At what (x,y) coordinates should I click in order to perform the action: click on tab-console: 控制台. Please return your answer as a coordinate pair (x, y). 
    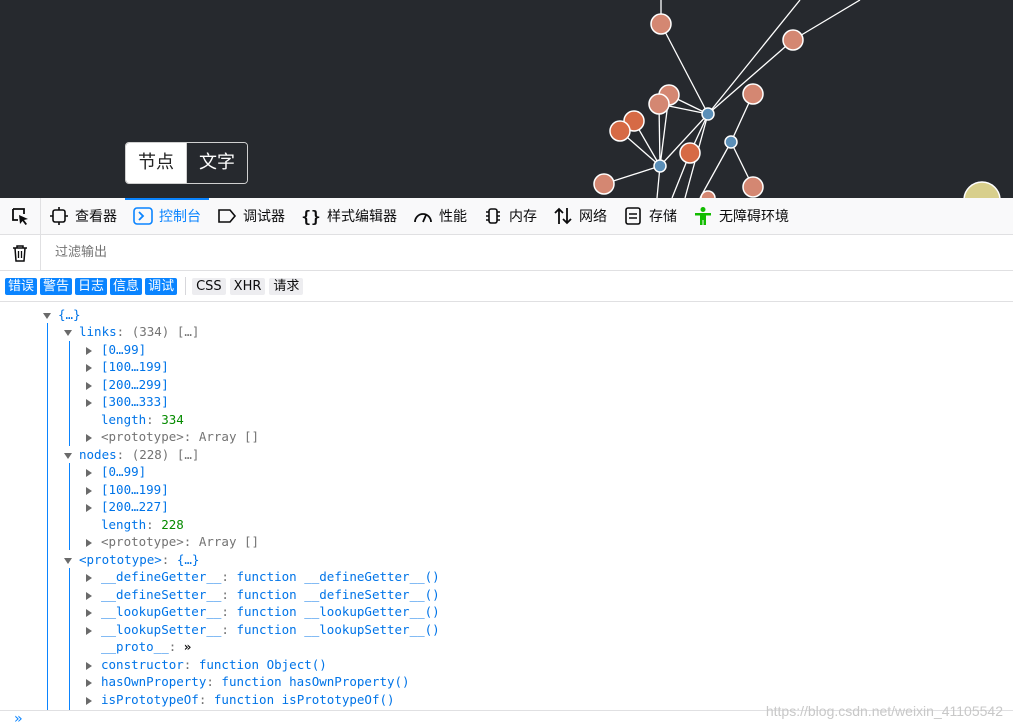
    Looking at the image, I should click on (167, 216).